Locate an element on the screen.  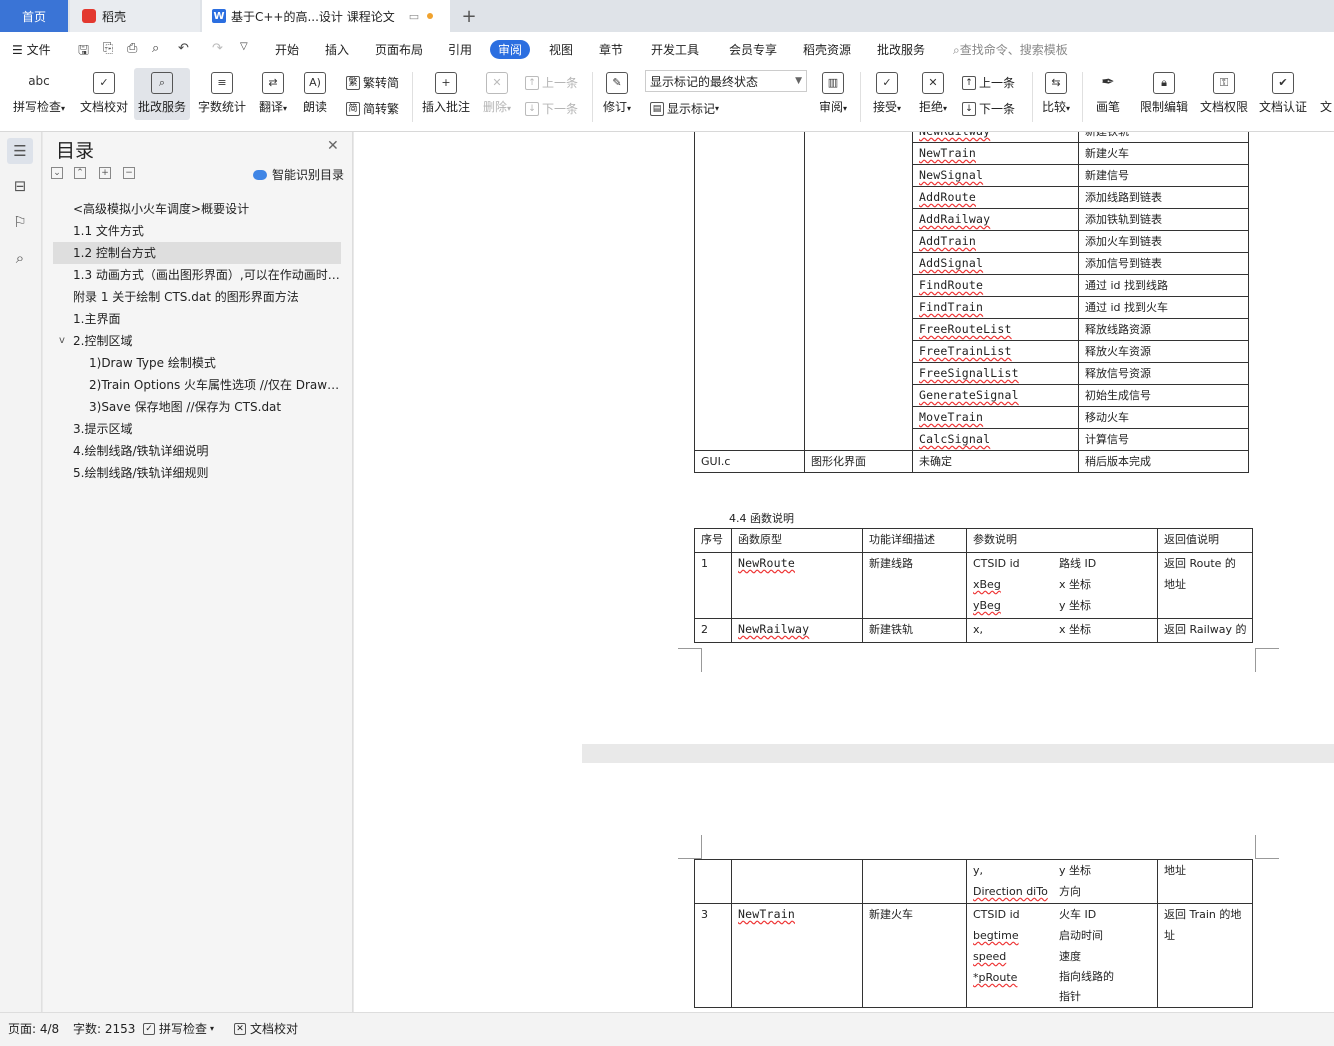
doc-permission-button: ⚿ 文档权限 is located at coordinates (1224, 93).